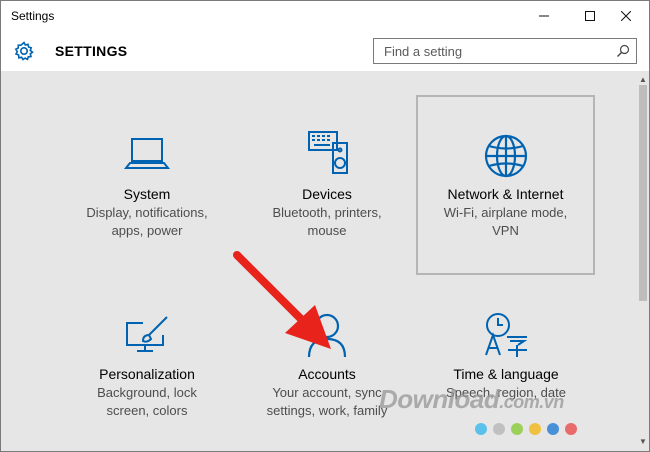  Describe the element at coordinates (24, 51) in the screenshot. I see `gear-icon` at that location.